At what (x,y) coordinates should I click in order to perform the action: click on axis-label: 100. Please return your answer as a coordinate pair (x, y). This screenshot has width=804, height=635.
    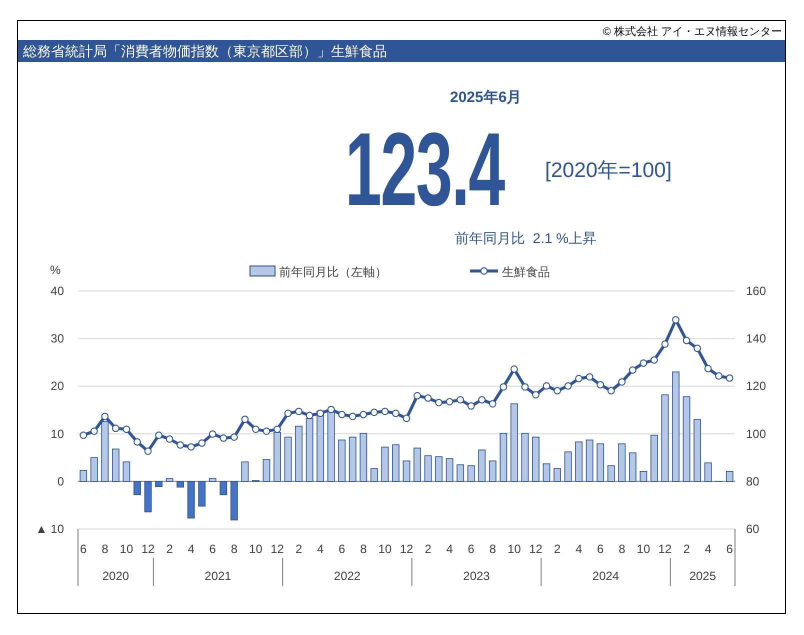
    Looking at the image, I should click on (756, 433).